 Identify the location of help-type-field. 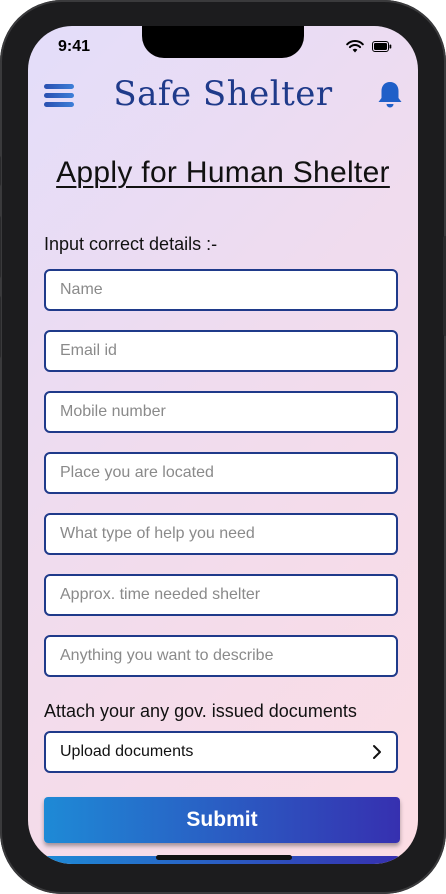
(221, 534).